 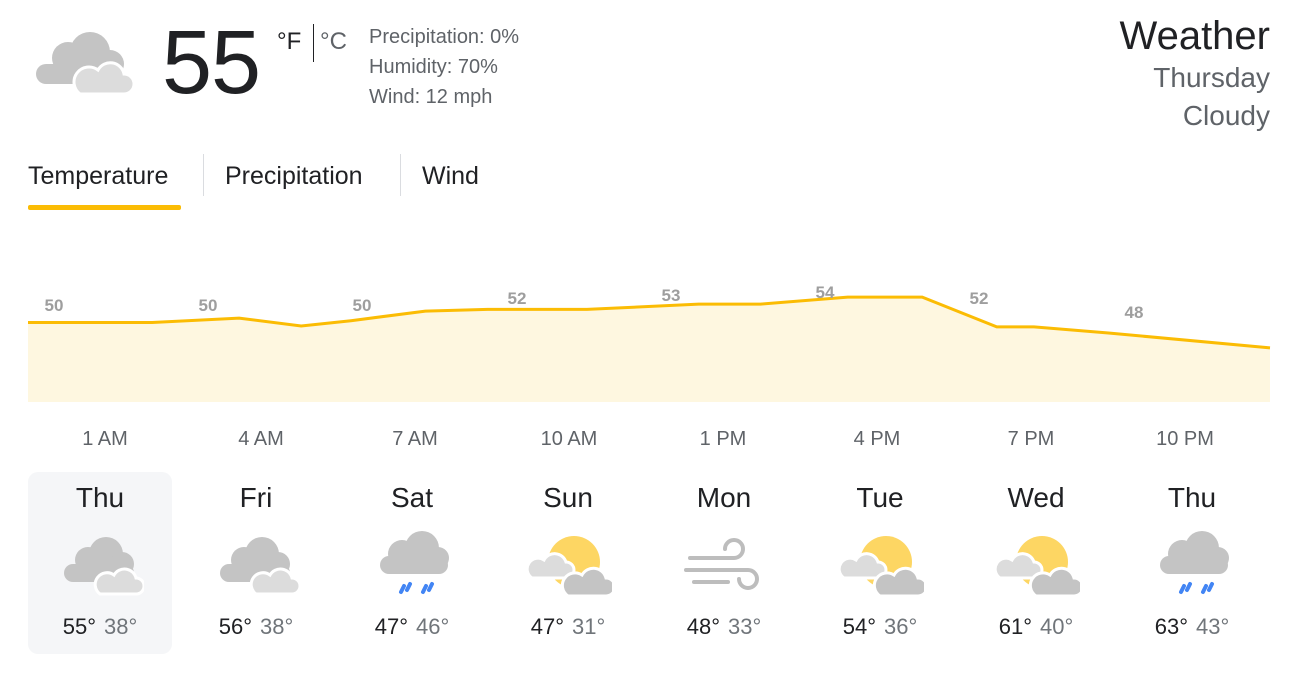 I want to click on wind-detail: Wind: 12 mph, so click(x=431, y=97).